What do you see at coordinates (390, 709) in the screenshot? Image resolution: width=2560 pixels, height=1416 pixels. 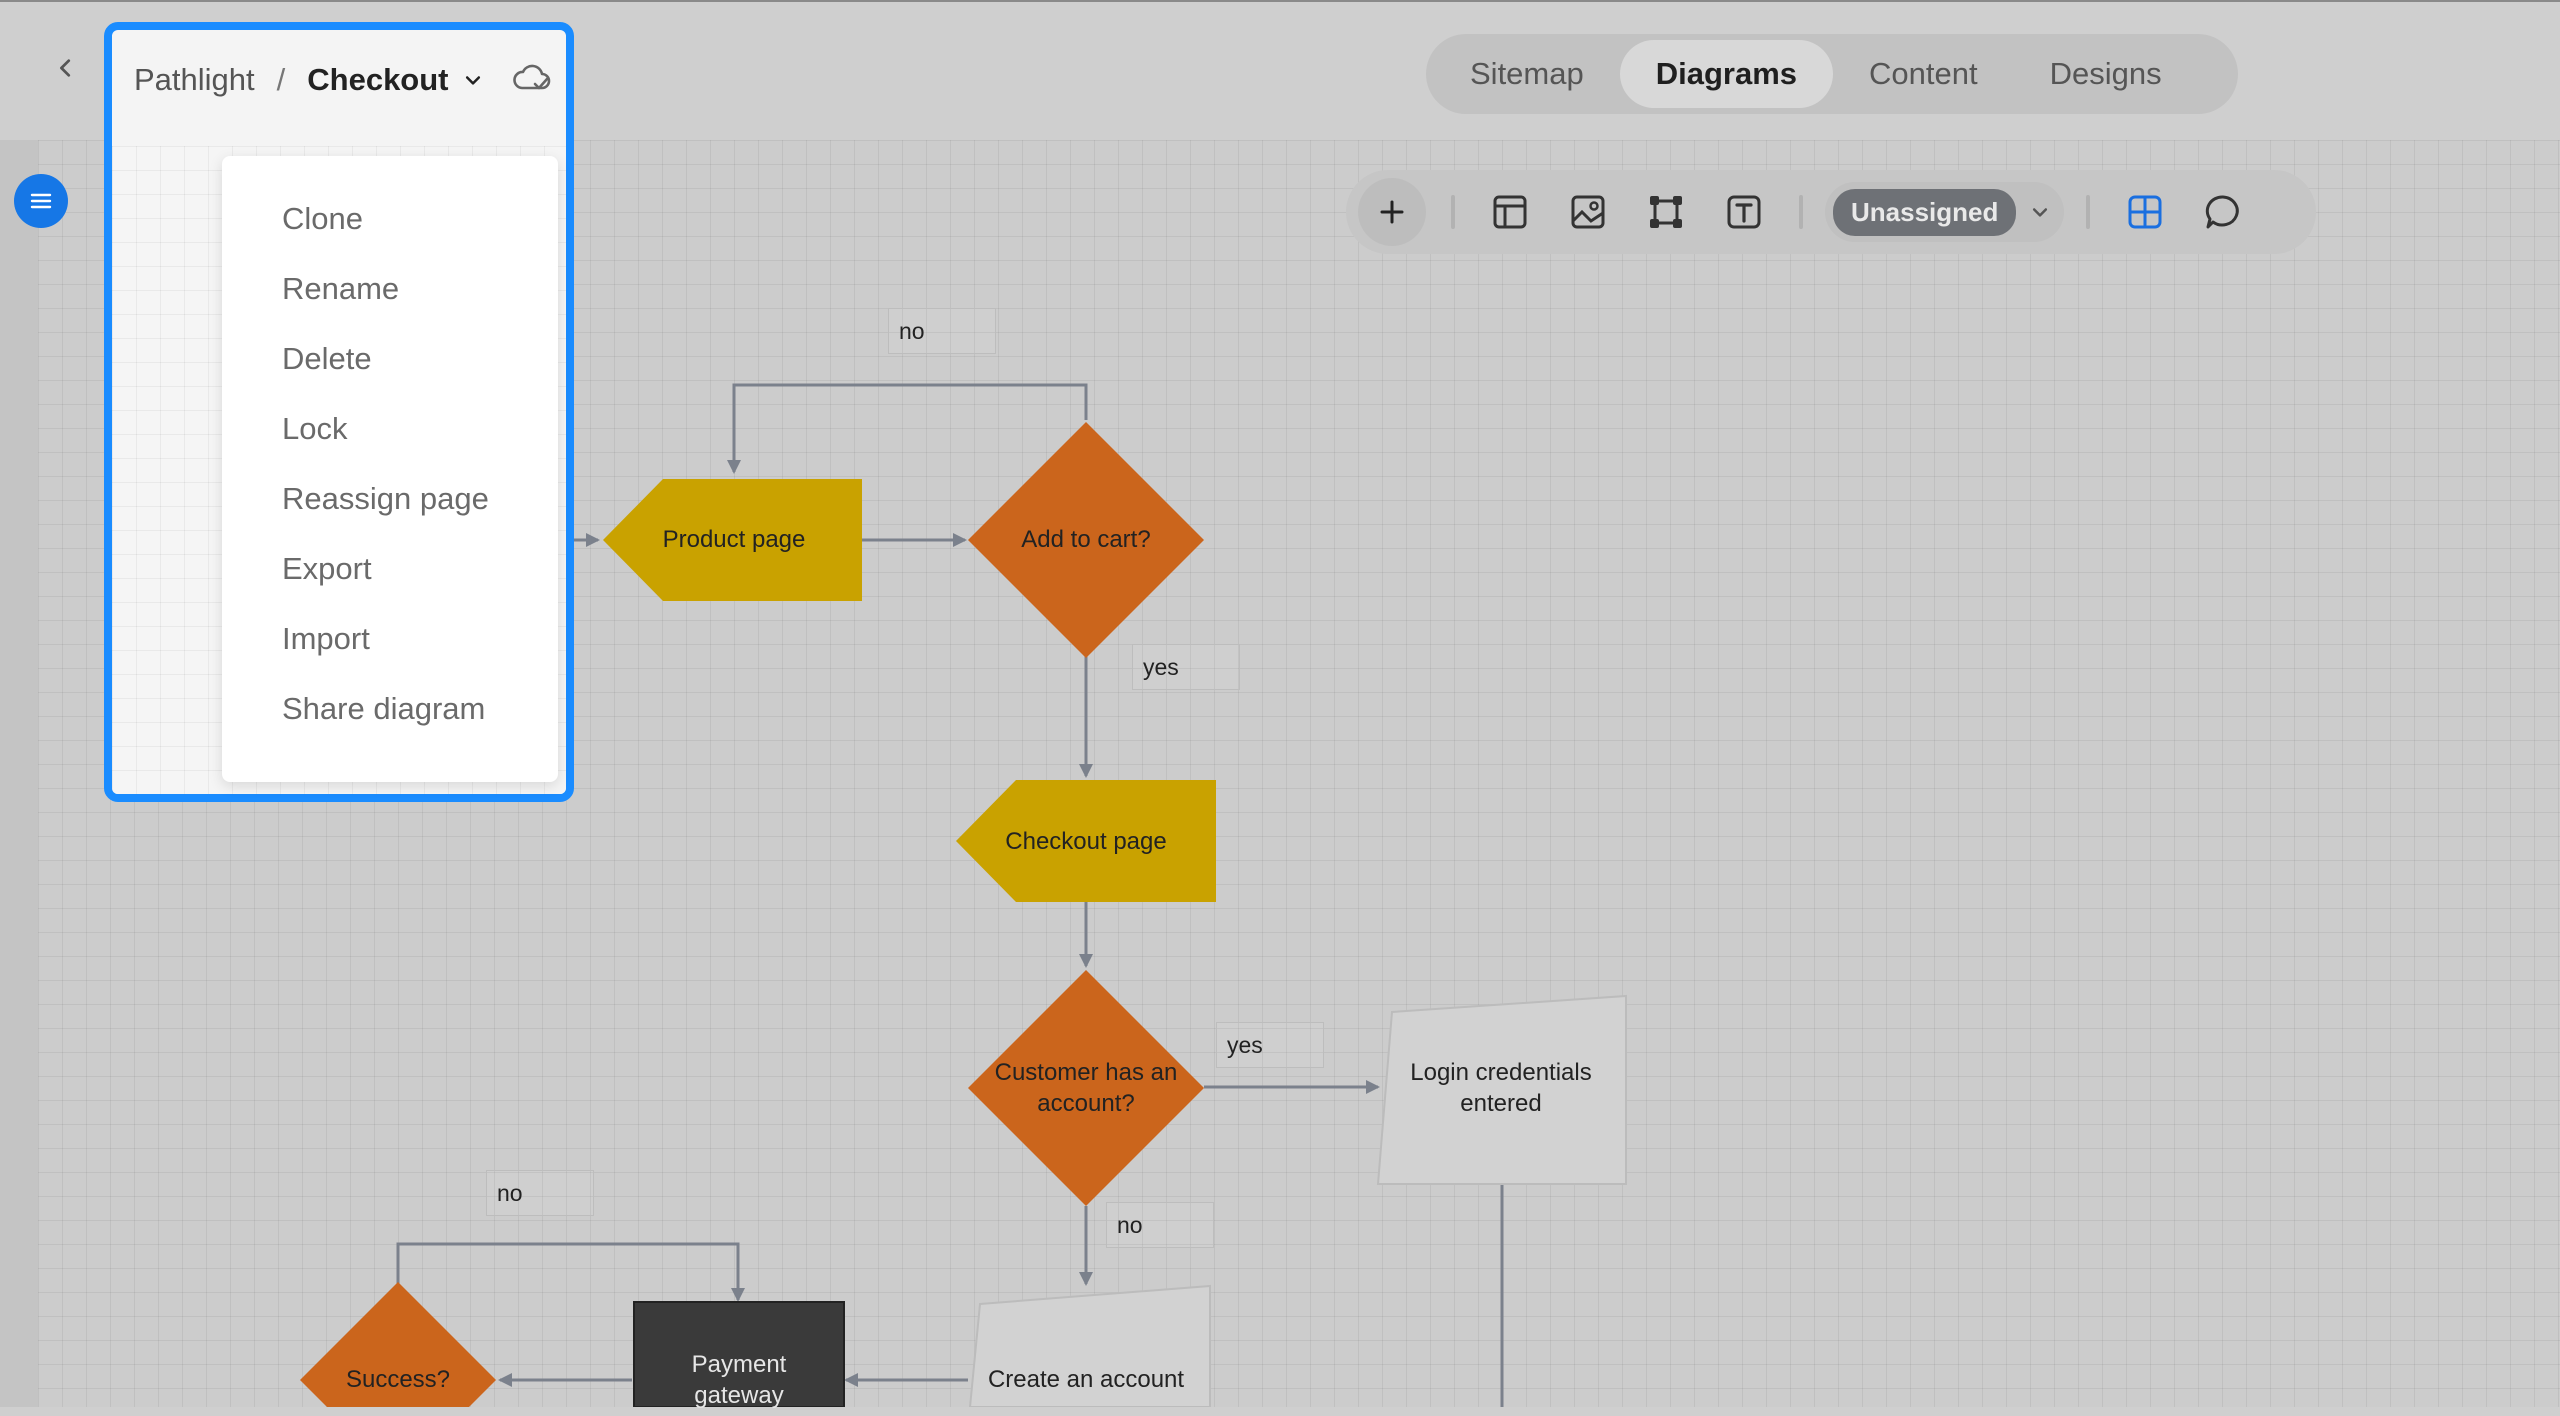 I see `menu-item-share-diagram: Share diagram` at bounding box center [390, 709].